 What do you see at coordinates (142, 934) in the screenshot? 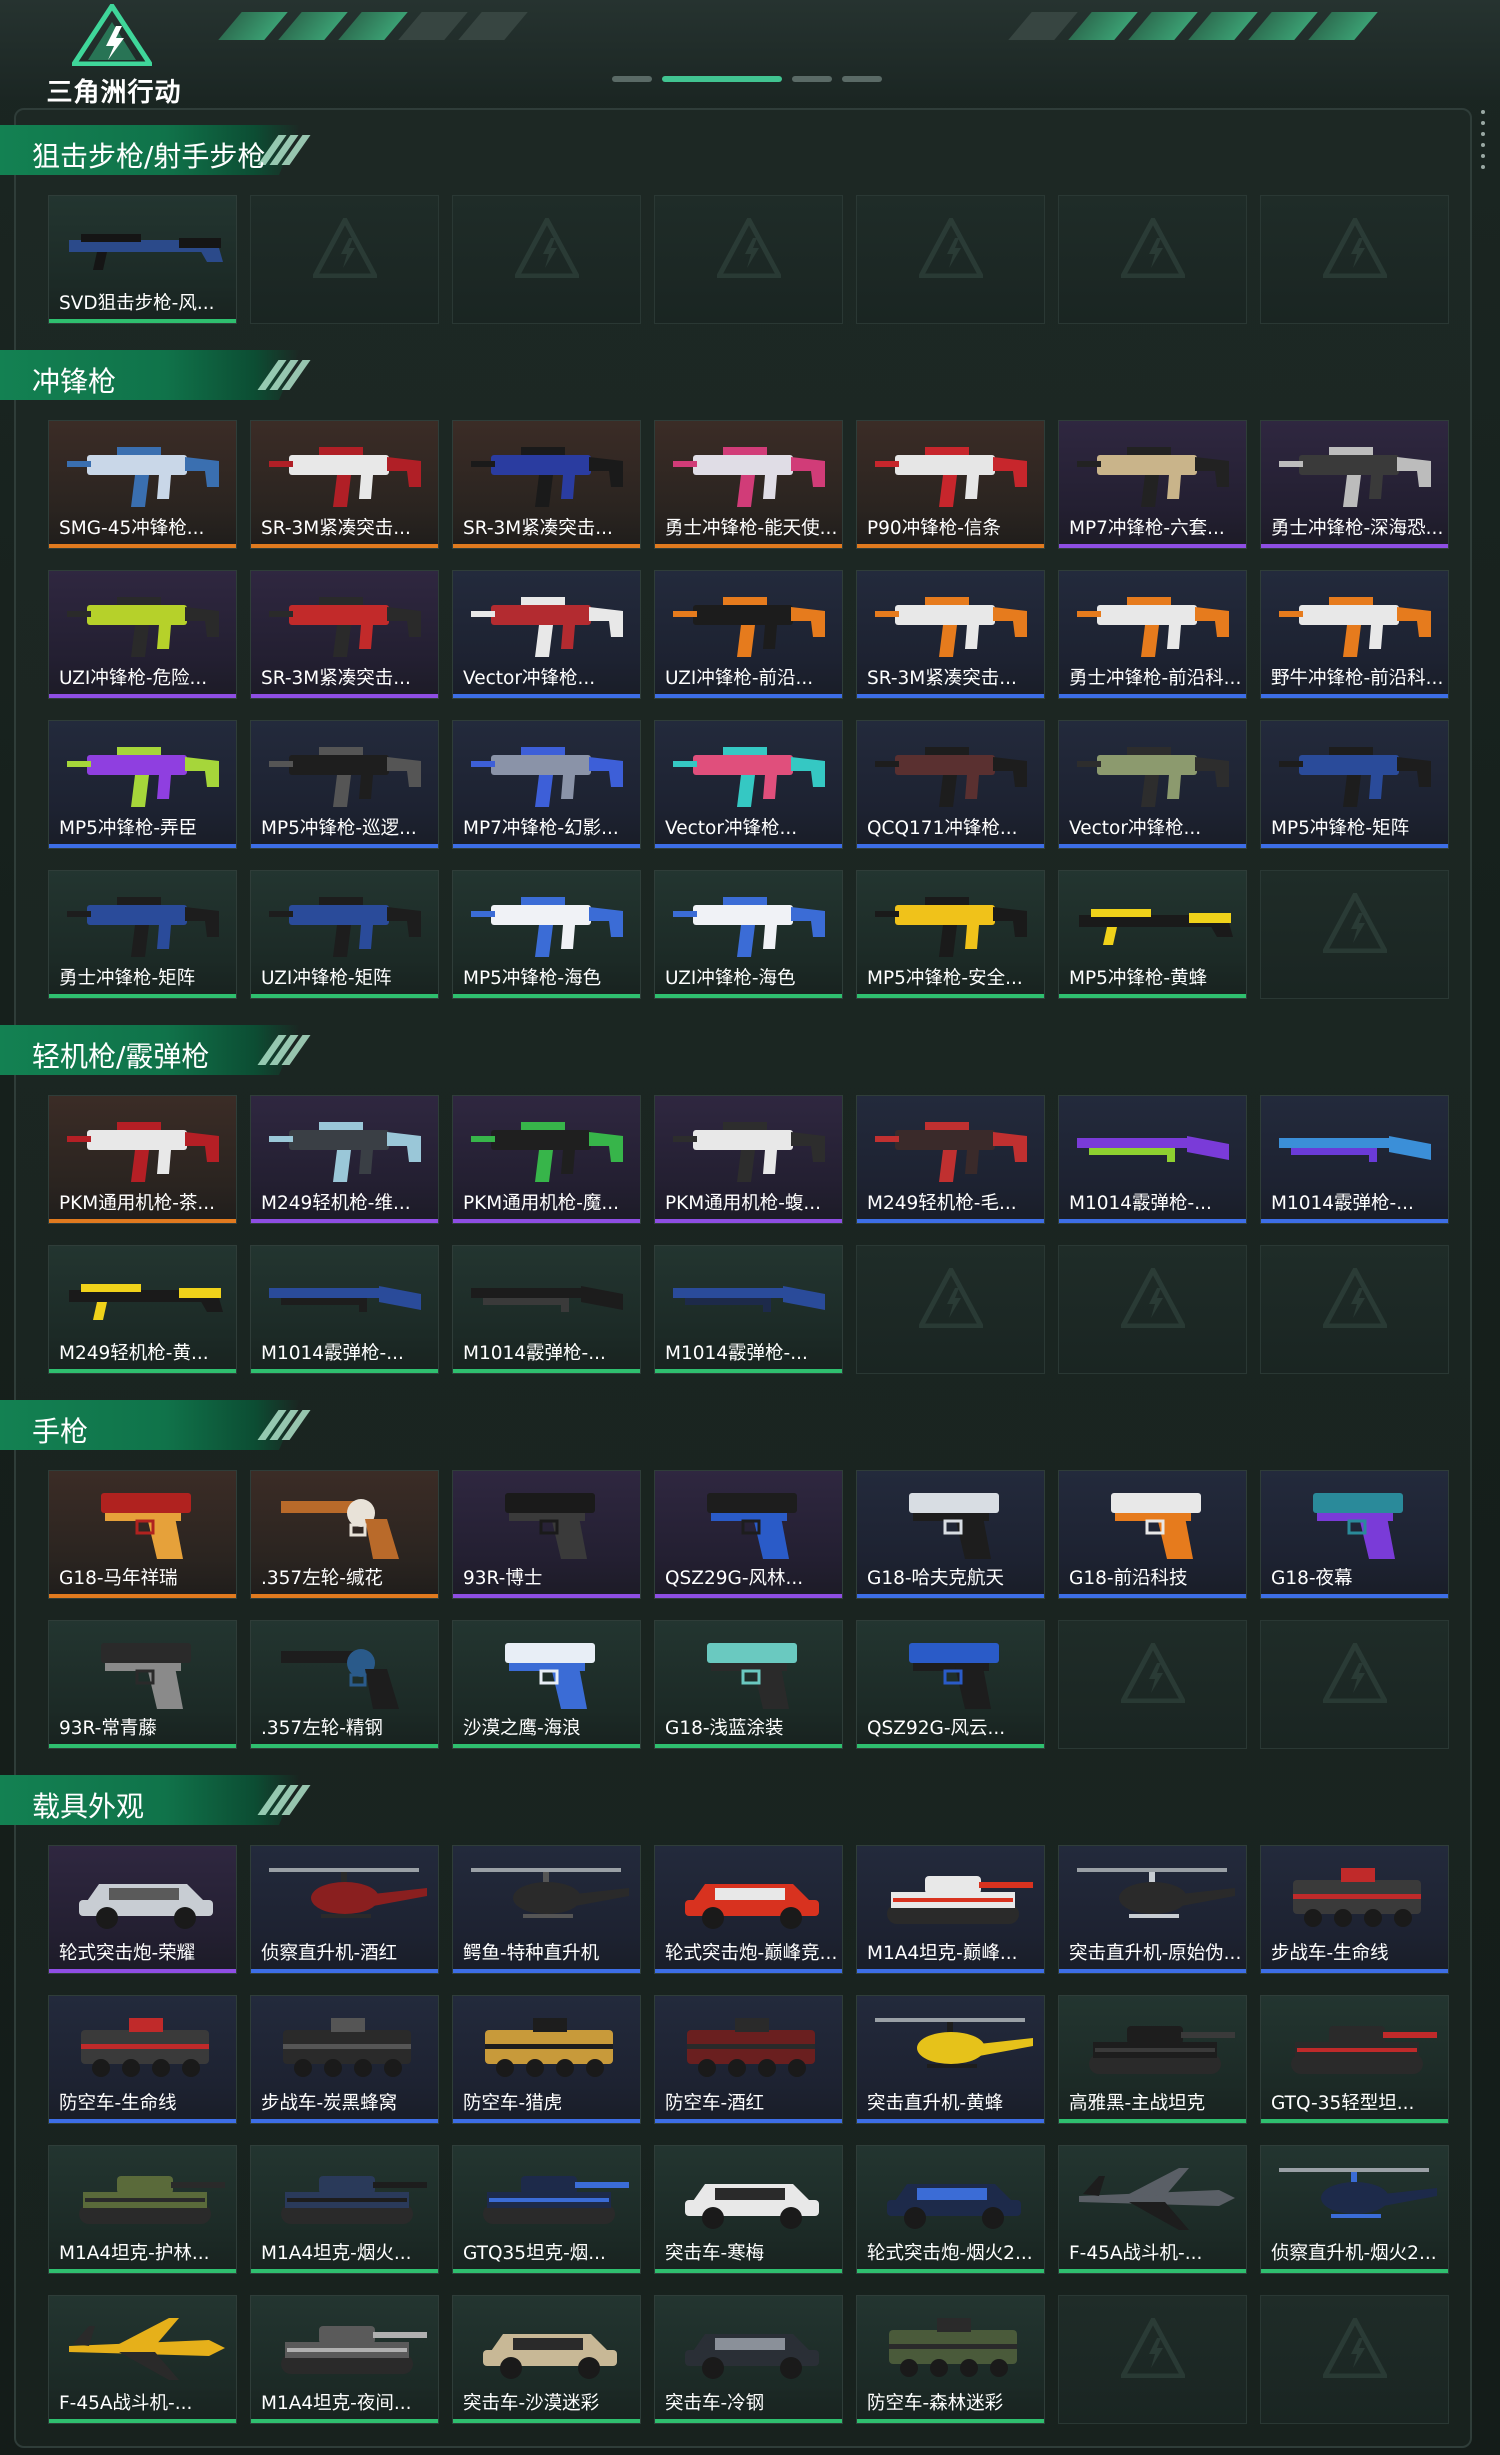
I see `item-card: 勇士冲锋枪-矩阵` at bounding box center [142, 934].